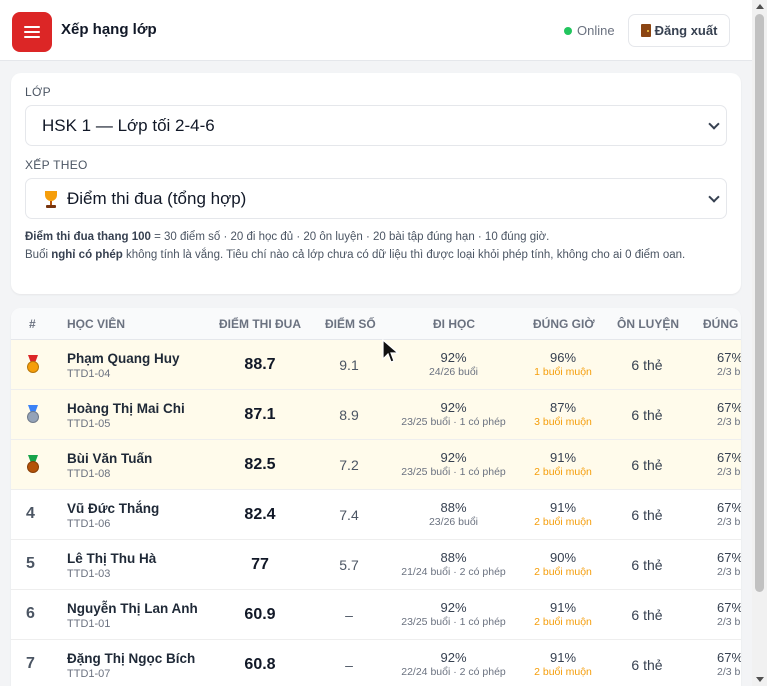  What do you see at coordinates (30, 663) in the screenshot?
I see `rank-number: 7` at bounding box center [30, 663].